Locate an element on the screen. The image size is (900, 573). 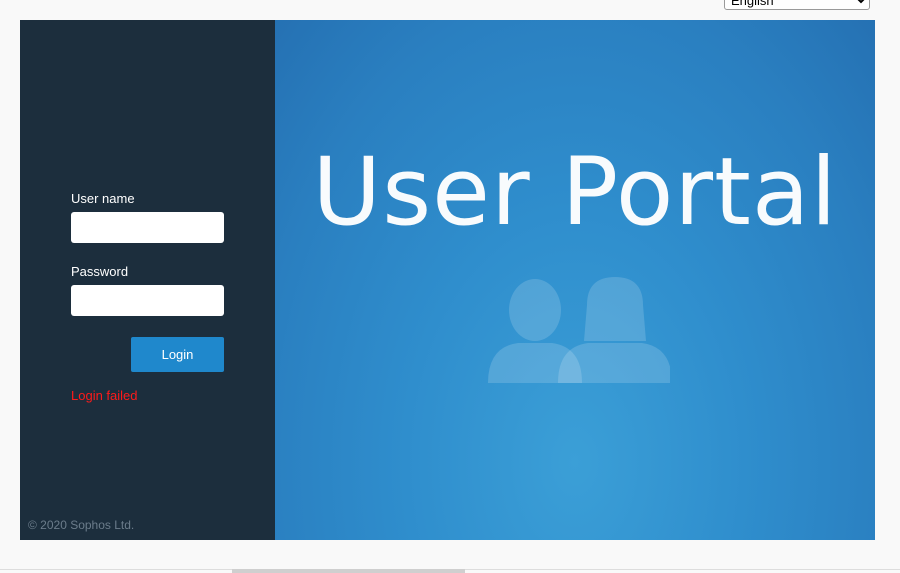
login-button: Login is located at coordinates (177, 354).